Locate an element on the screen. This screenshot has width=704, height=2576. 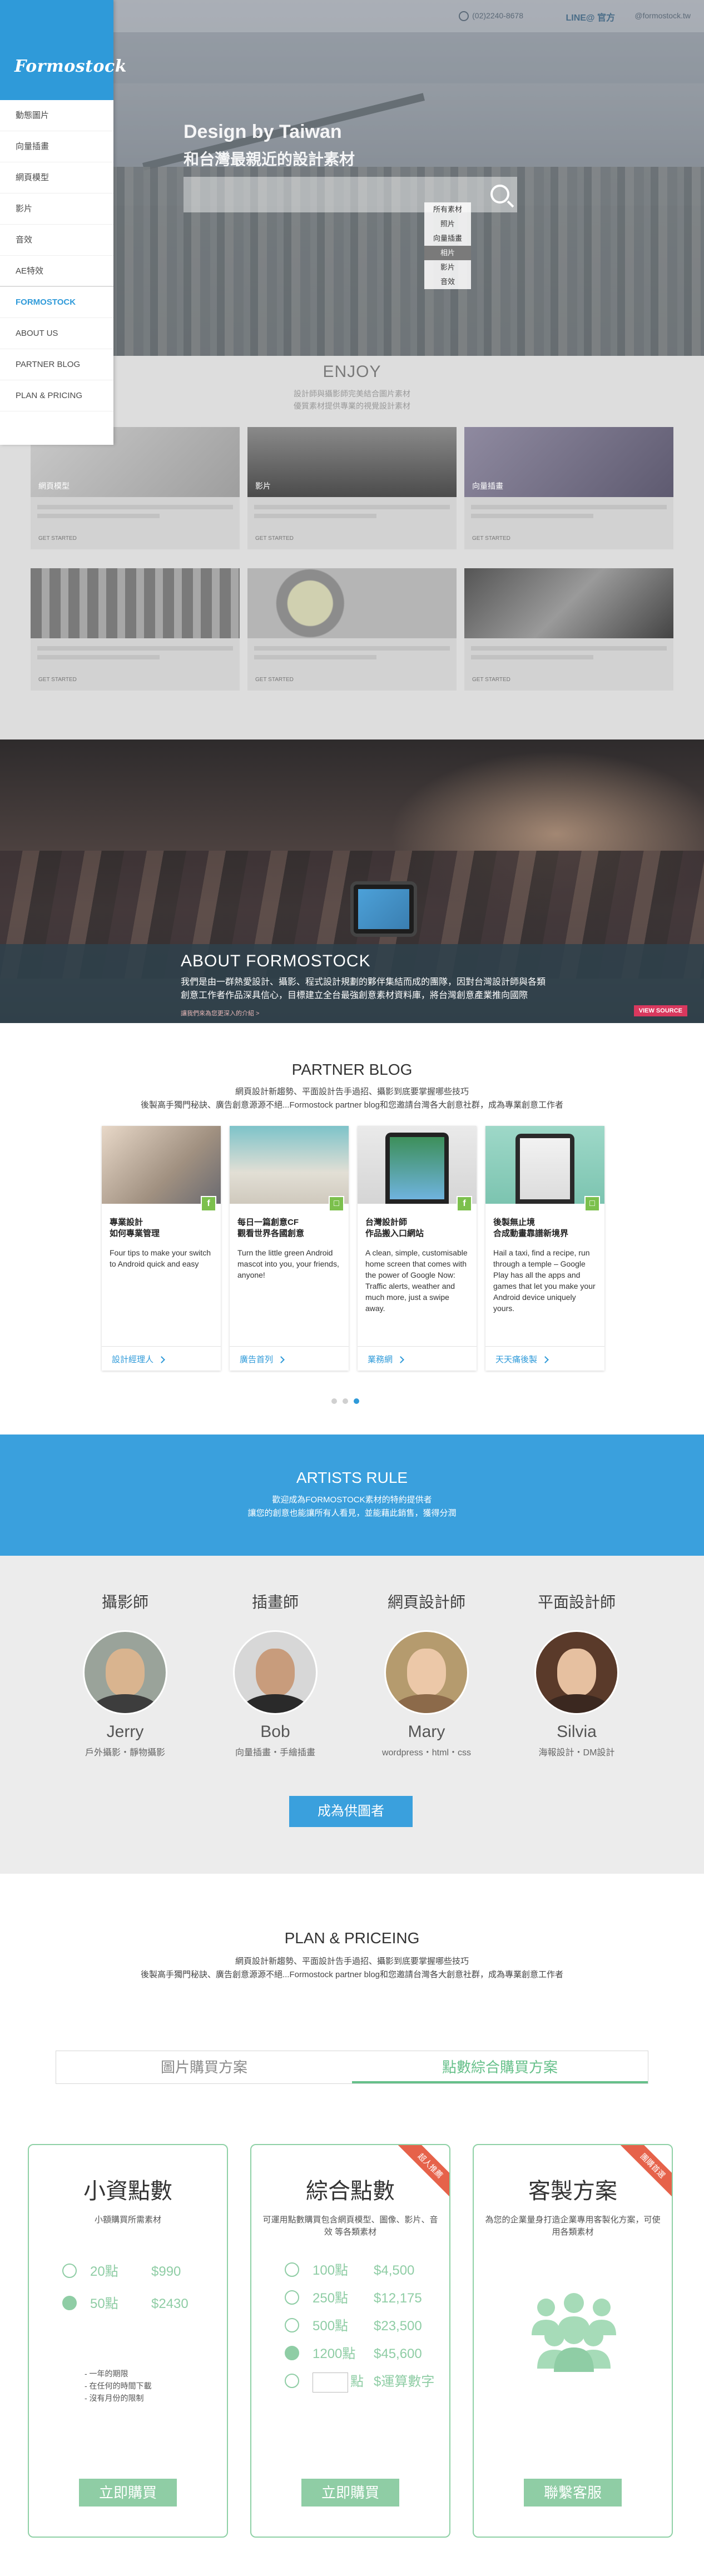
menu-item-category: AE特效 is located at coordinates (56, 271).